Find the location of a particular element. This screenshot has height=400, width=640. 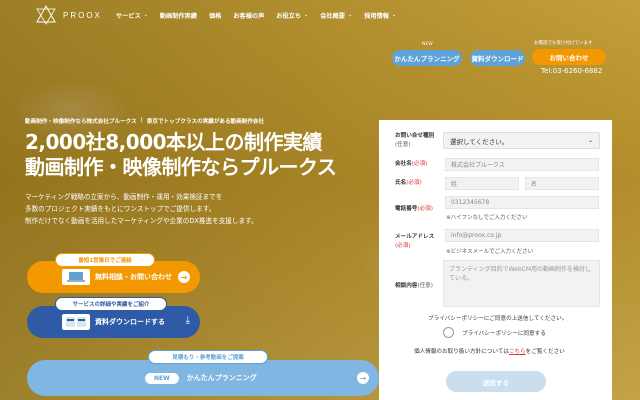

phone-label-text: 電話番号 is located at coordinates (406, 209).